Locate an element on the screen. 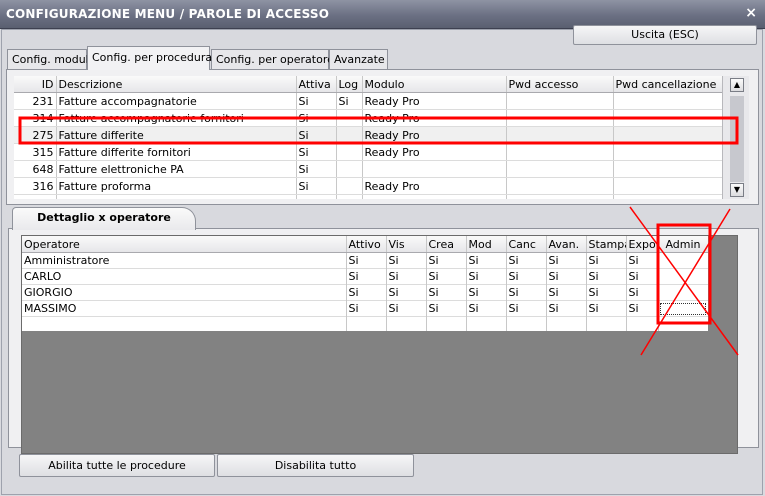 The width and height of the screenshot is (765, 496). cell-log is located at coordinates (349, 135).